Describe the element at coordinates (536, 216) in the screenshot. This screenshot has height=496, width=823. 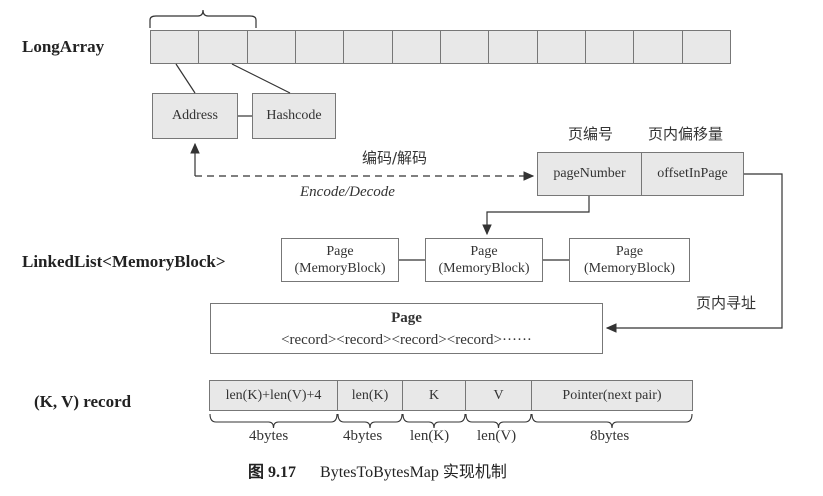
I see `page-number-to-page-arrow` at that location.